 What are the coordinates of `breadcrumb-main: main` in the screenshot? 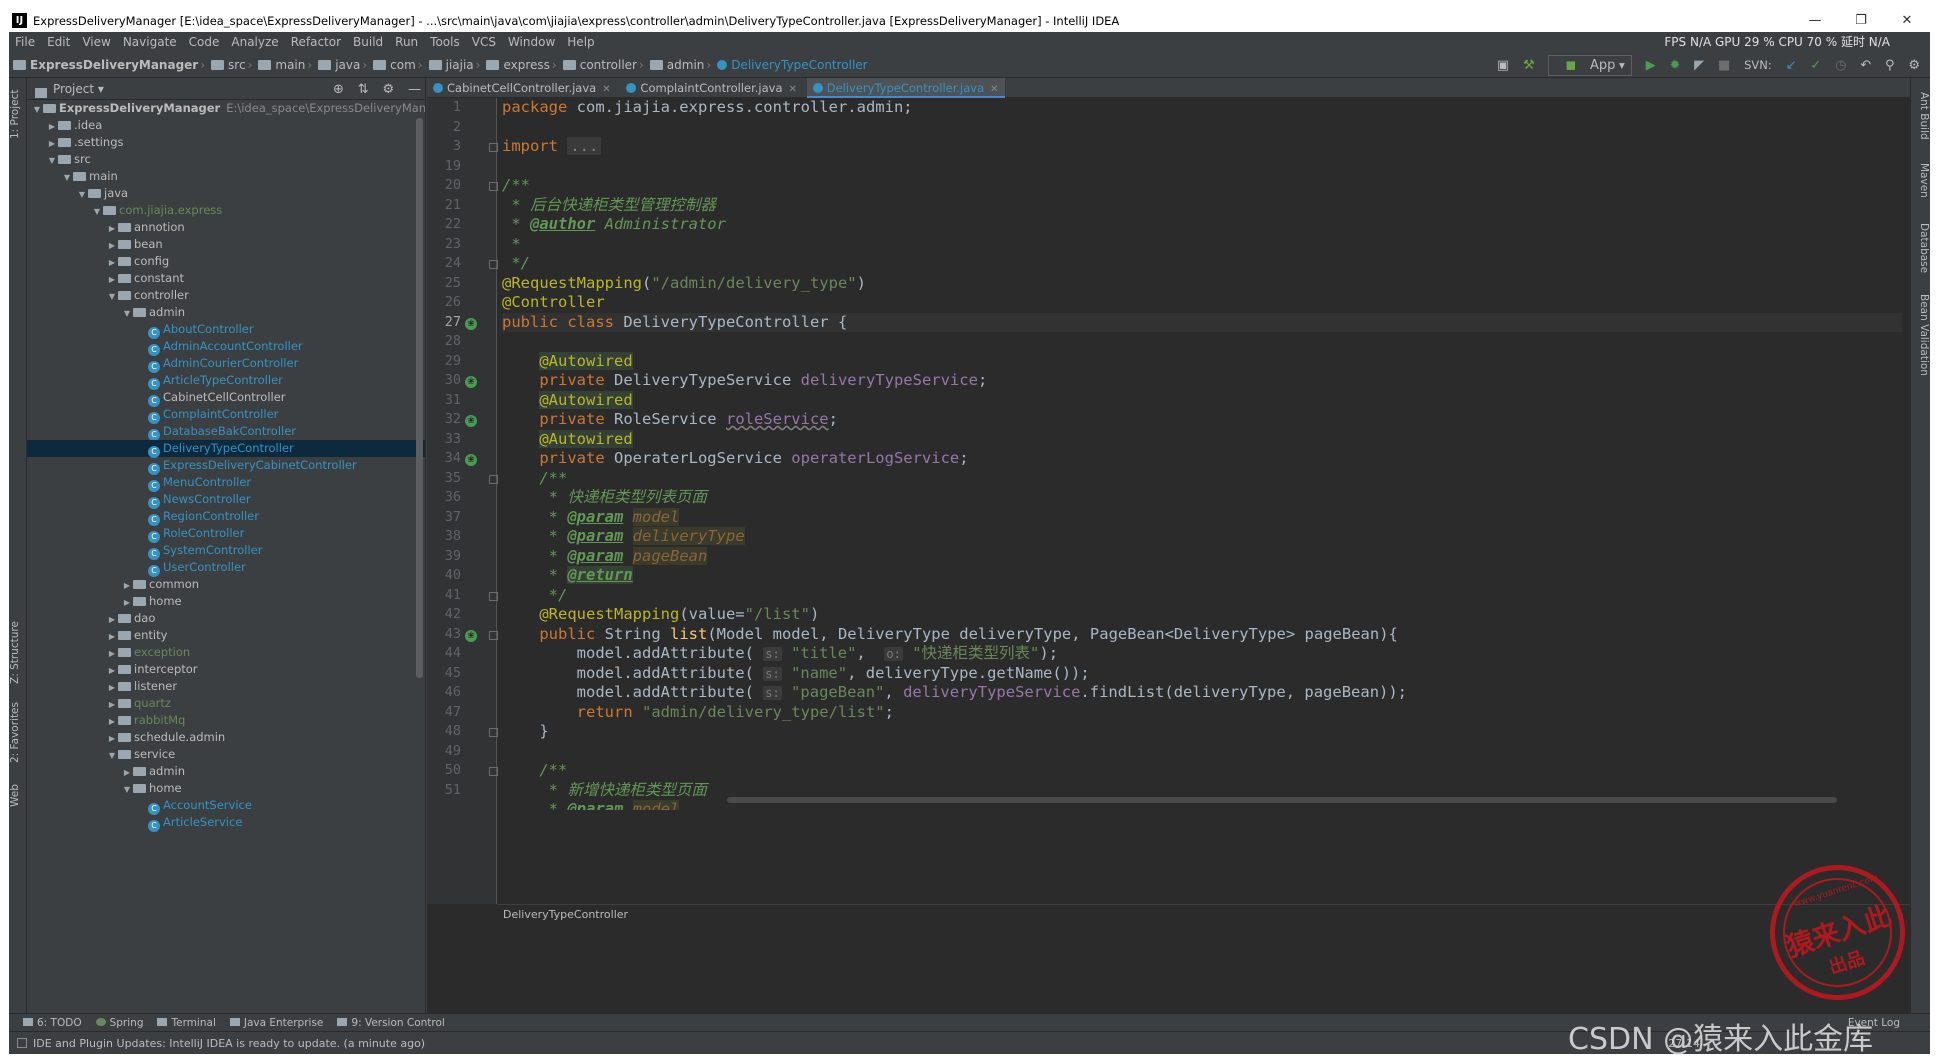 It's located at (279, 65).